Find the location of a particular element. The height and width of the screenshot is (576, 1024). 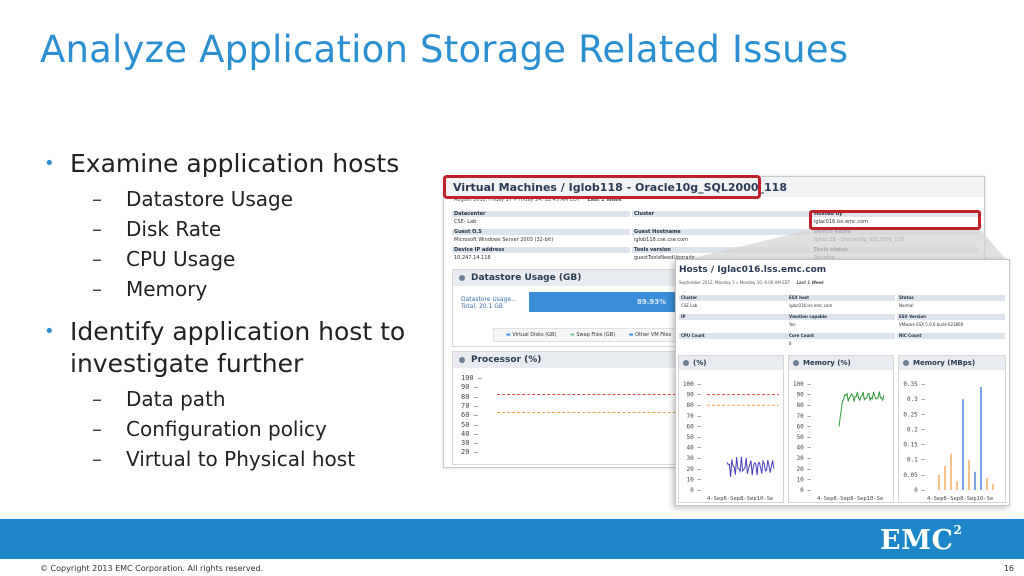

y-tick-label: 0.1 – is located at coordinates (916, 460).